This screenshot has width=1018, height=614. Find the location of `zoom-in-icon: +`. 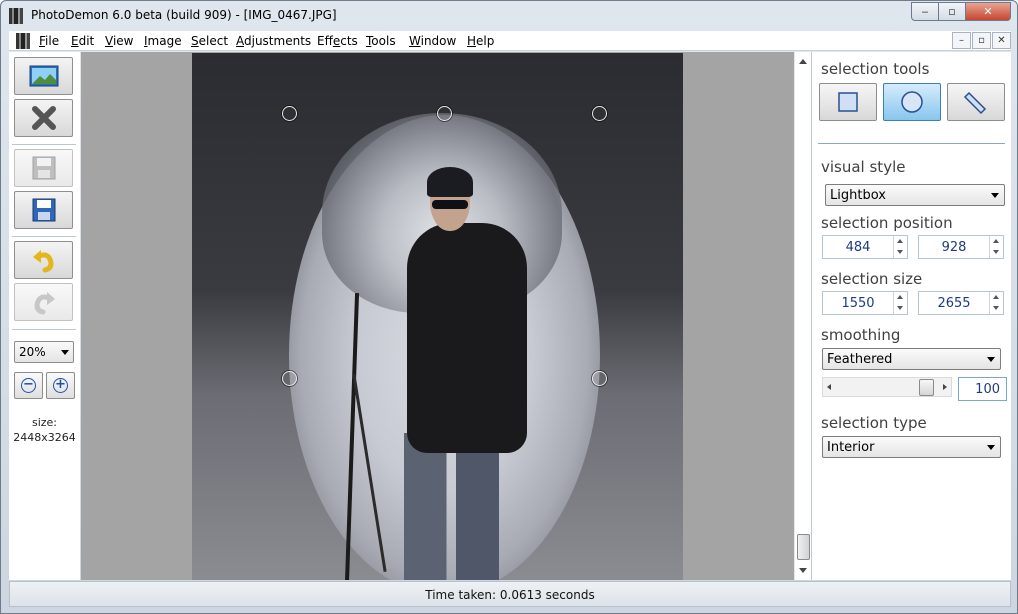

zoom-in-icon: + is located at coordinates (60, 385).